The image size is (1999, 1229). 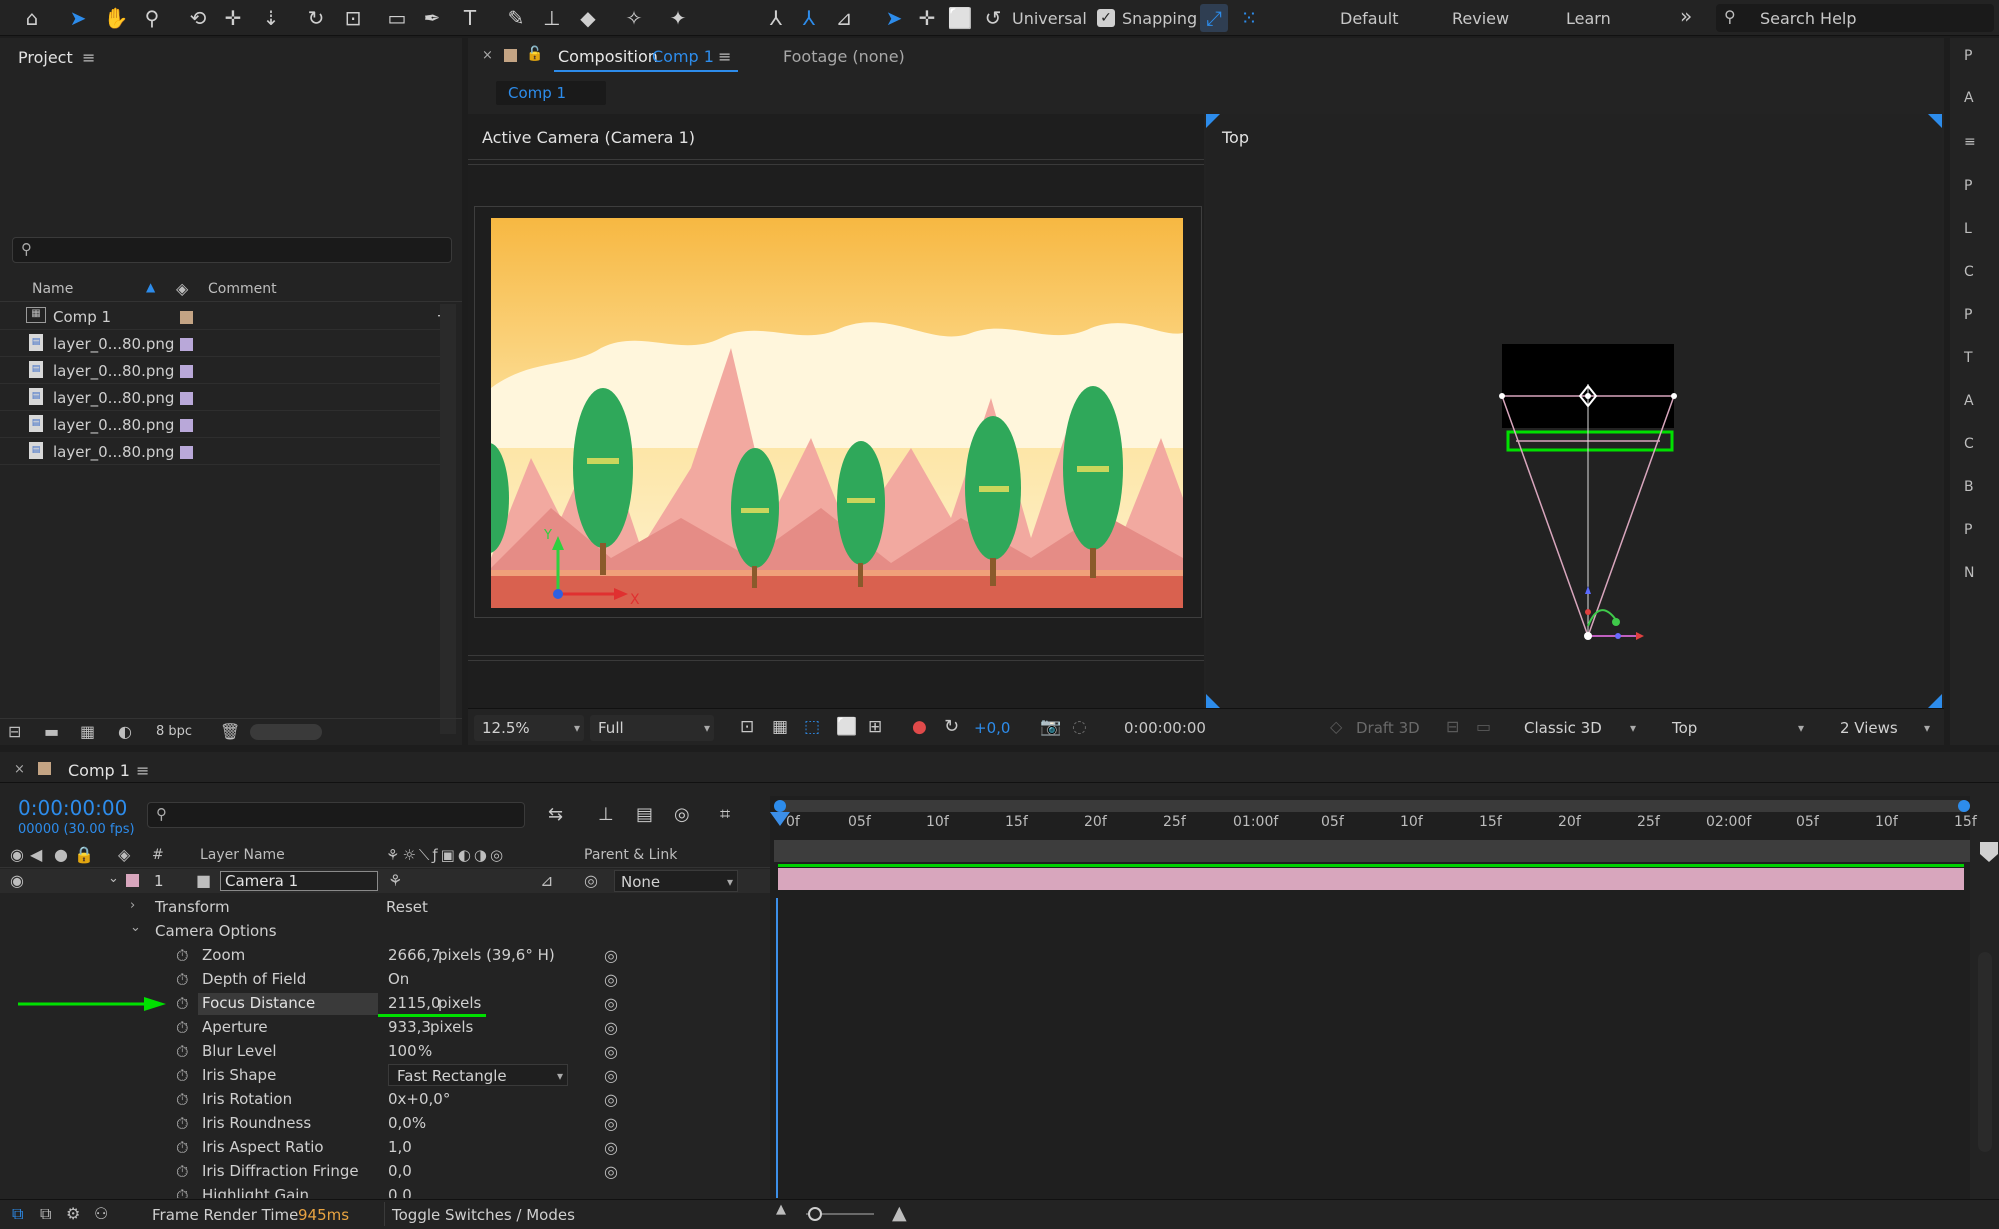 I want to click on resolution-dropdown: Full ▾, so click(x=652, y=728).